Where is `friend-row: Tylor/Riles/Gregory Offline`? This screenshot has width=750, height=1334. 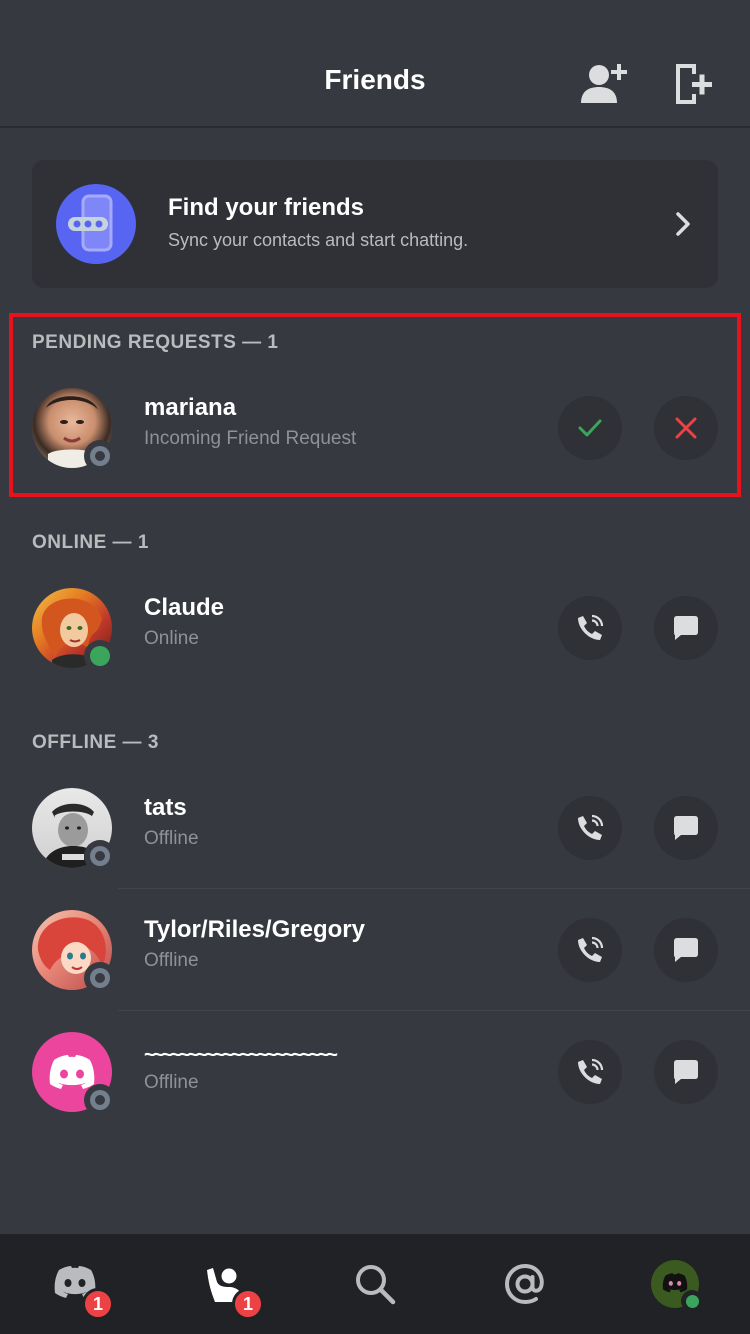 friend-row: Tylor/Riles/Gregory Offline is located at coordinates (375, 950).